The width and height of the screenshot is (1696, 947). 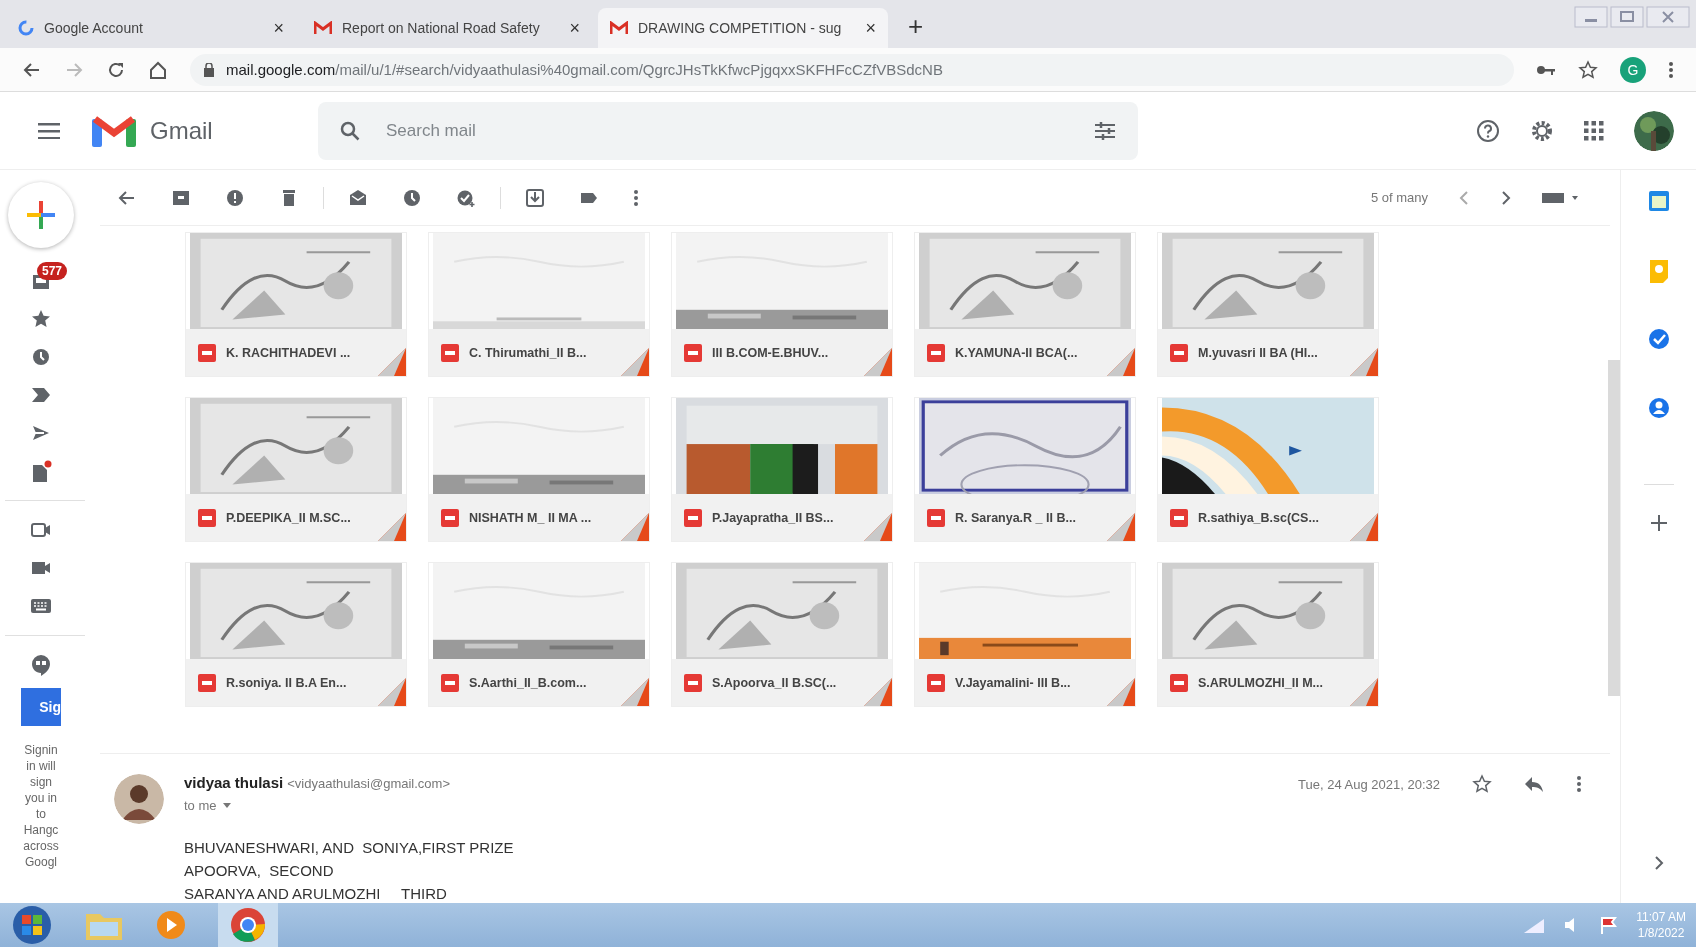 I want to click on close-icon, so click(x=1668, y=17).